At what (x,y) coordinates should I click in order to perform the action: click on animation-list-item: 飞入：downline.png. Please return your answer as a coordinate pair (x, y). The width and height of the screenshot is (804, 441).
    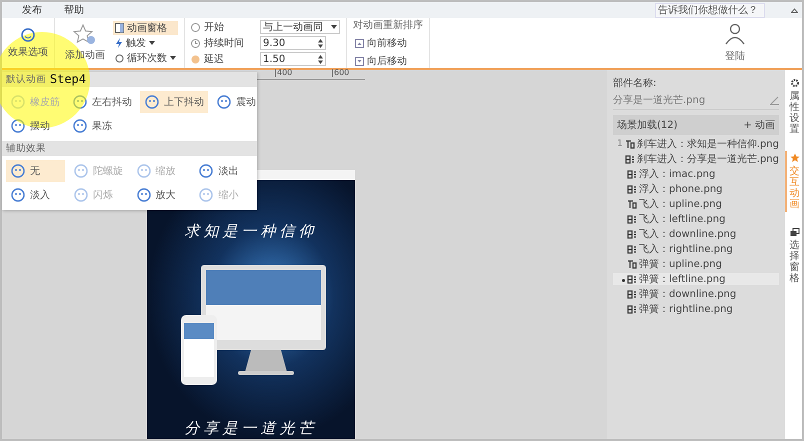
    Looking at the image, I should click on (696, 234).